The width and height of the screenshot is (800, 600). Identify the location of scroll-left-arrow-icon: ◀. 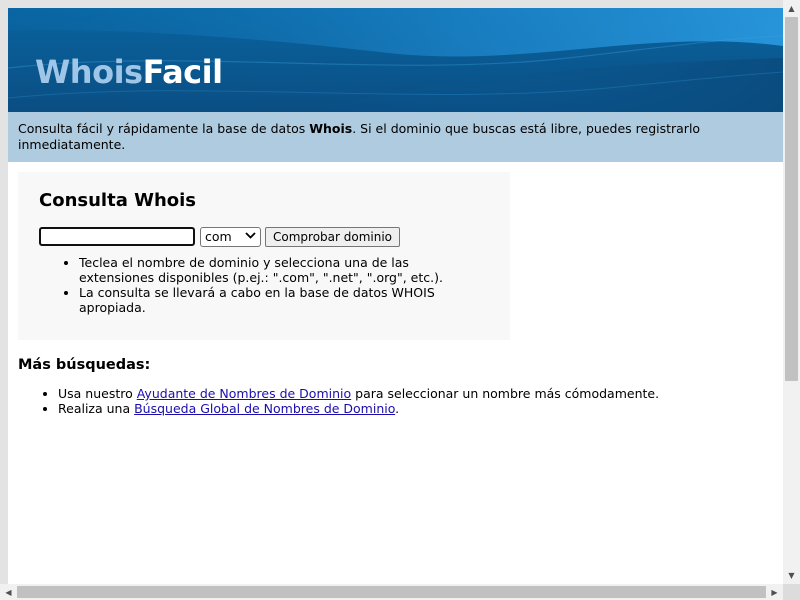
(8, 592).